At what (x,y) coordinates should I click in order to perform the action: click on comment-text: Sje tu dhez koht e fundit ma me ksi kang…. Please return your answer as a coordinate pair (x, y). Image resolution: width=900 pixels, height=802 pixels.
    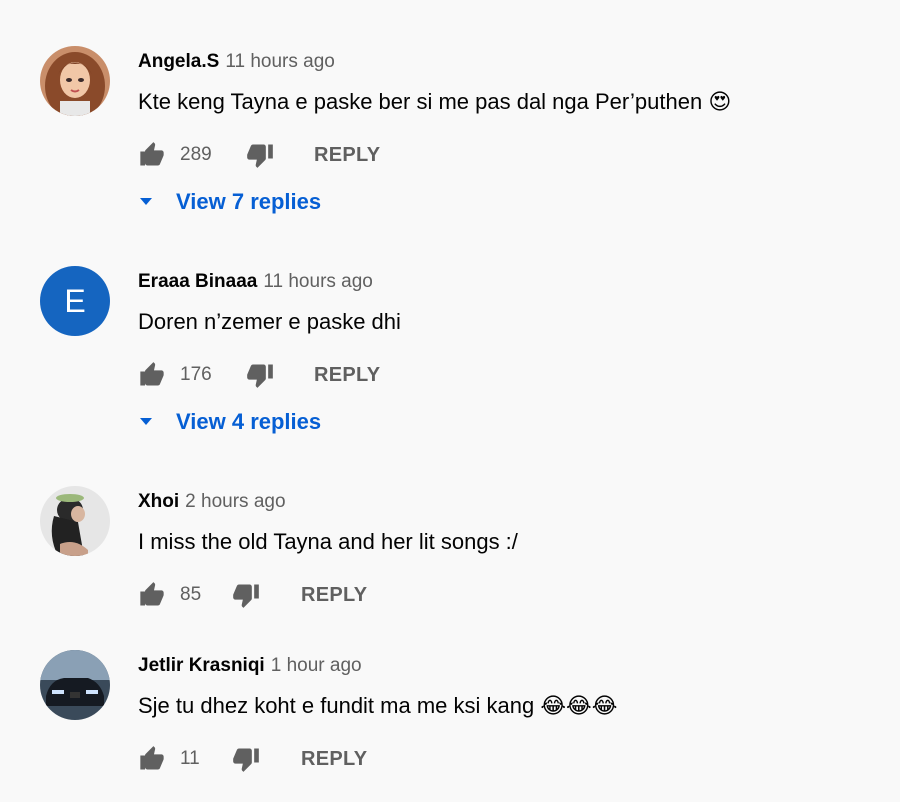
    Looking at the image, I should click on (378, 705).